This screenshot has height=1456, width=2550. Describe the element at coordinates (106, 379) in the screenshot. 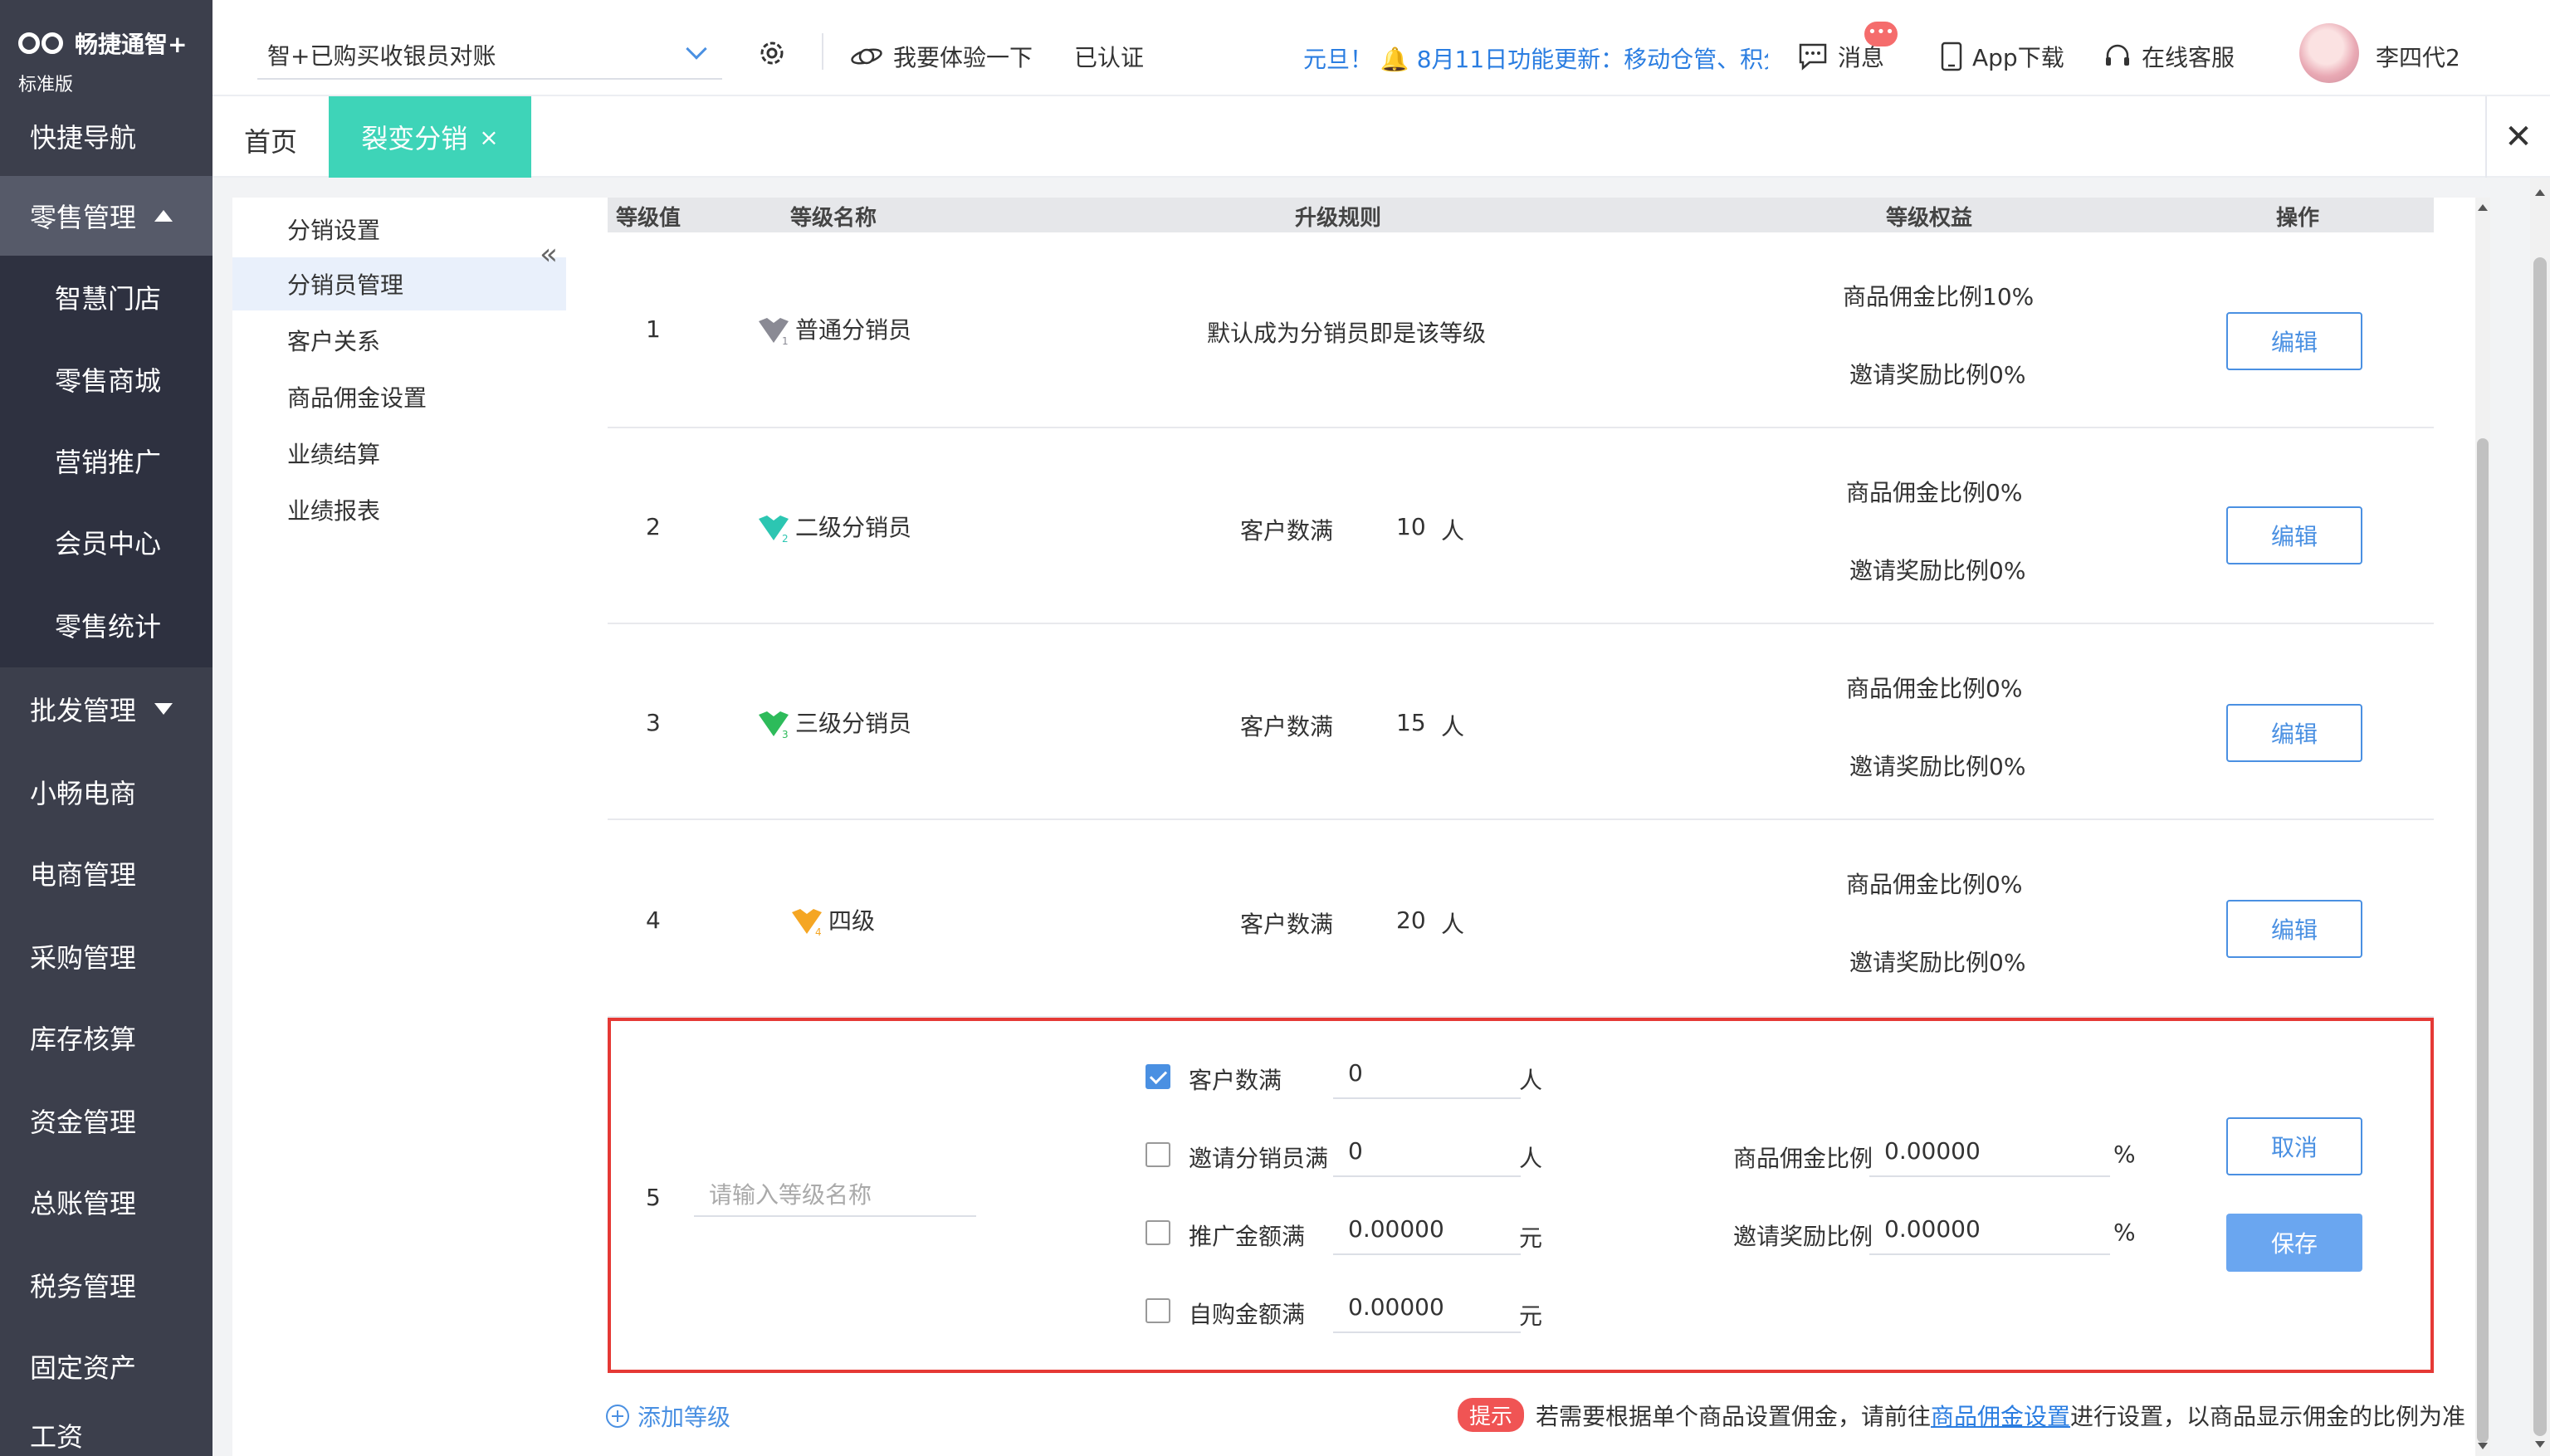

I see `sidebar-item-retail-mall: 零售商城` at that location.